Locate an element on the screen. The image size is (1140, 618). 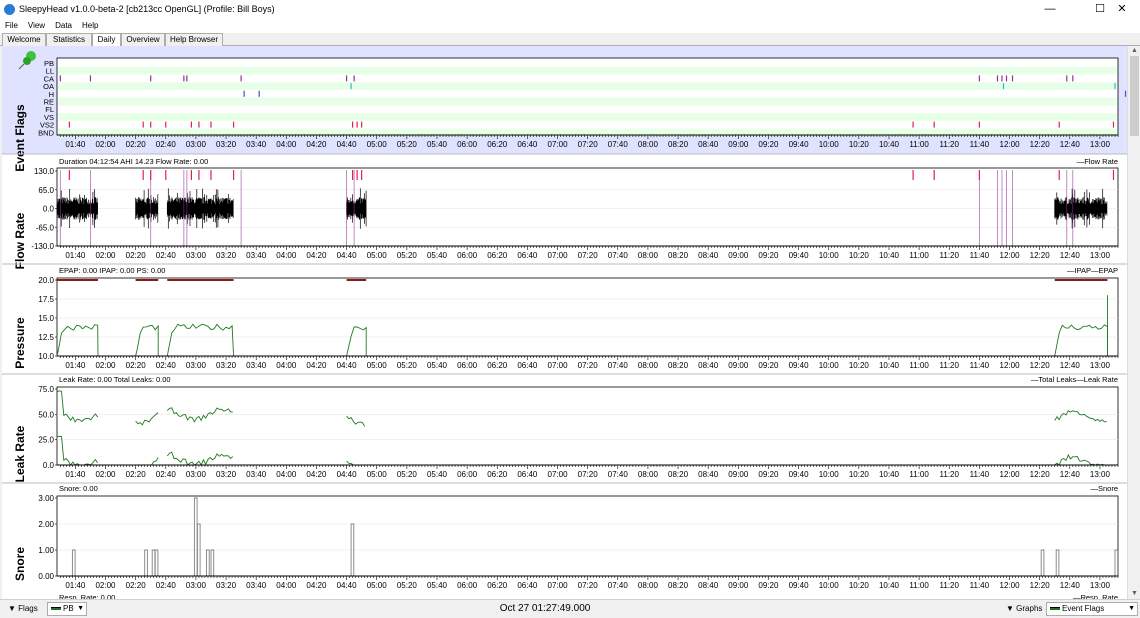
pressure-x-tick-label: 08:40 is located at coordinates (708, 365).